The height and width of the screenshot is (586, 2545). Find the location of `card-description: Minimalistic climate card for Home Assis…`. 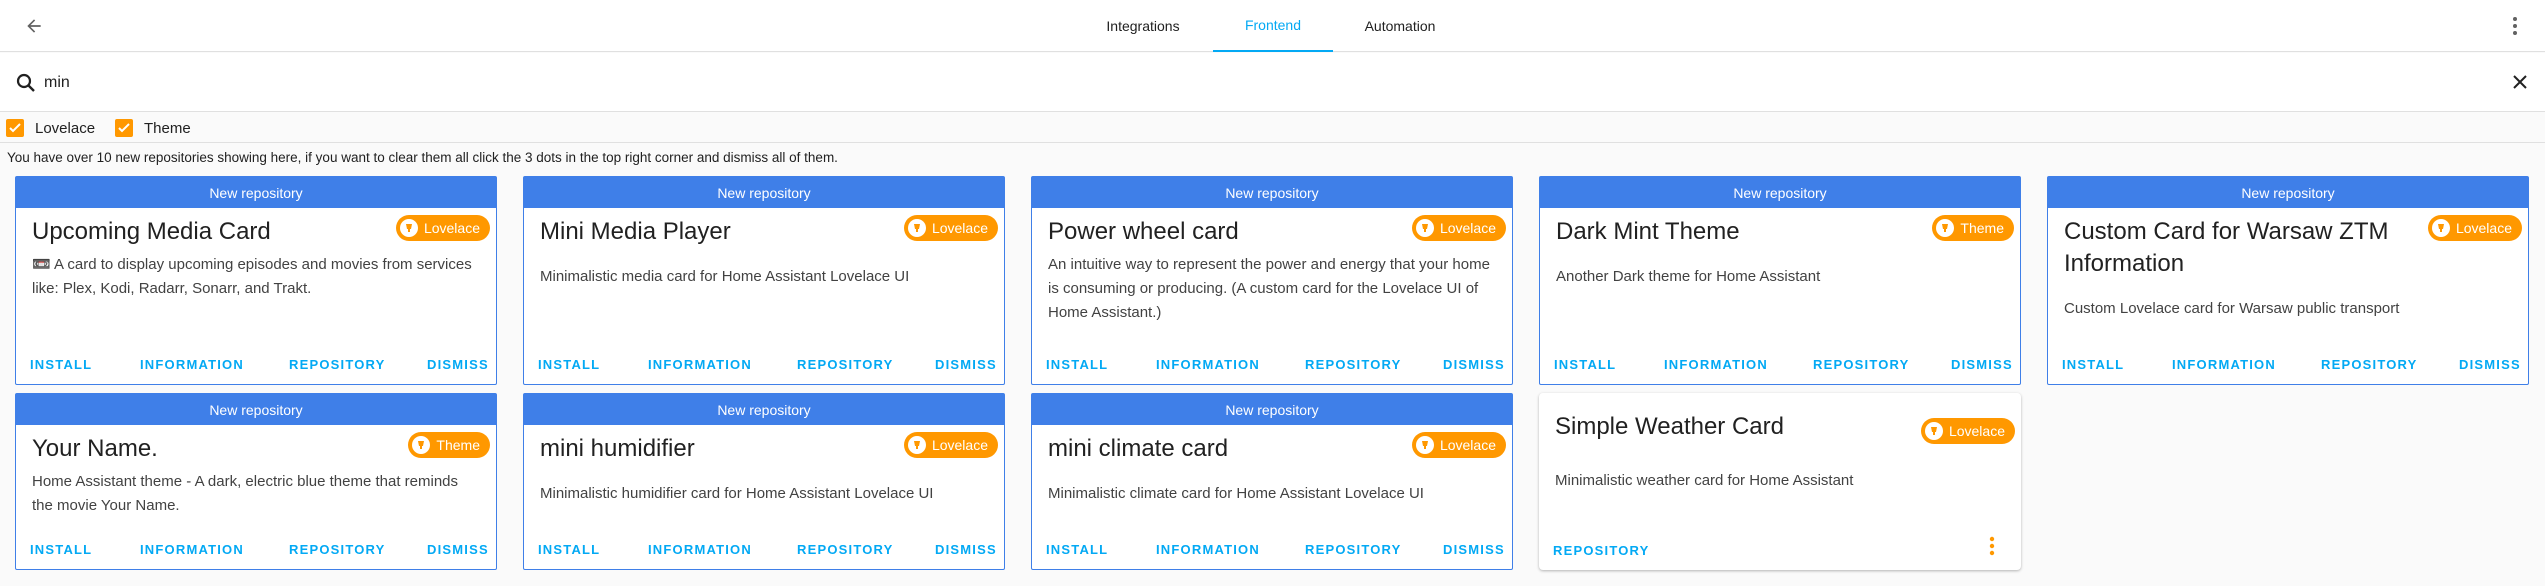

card-description: Minimalistic climate card for Home Assis… is located at coordinates (1236, 493).